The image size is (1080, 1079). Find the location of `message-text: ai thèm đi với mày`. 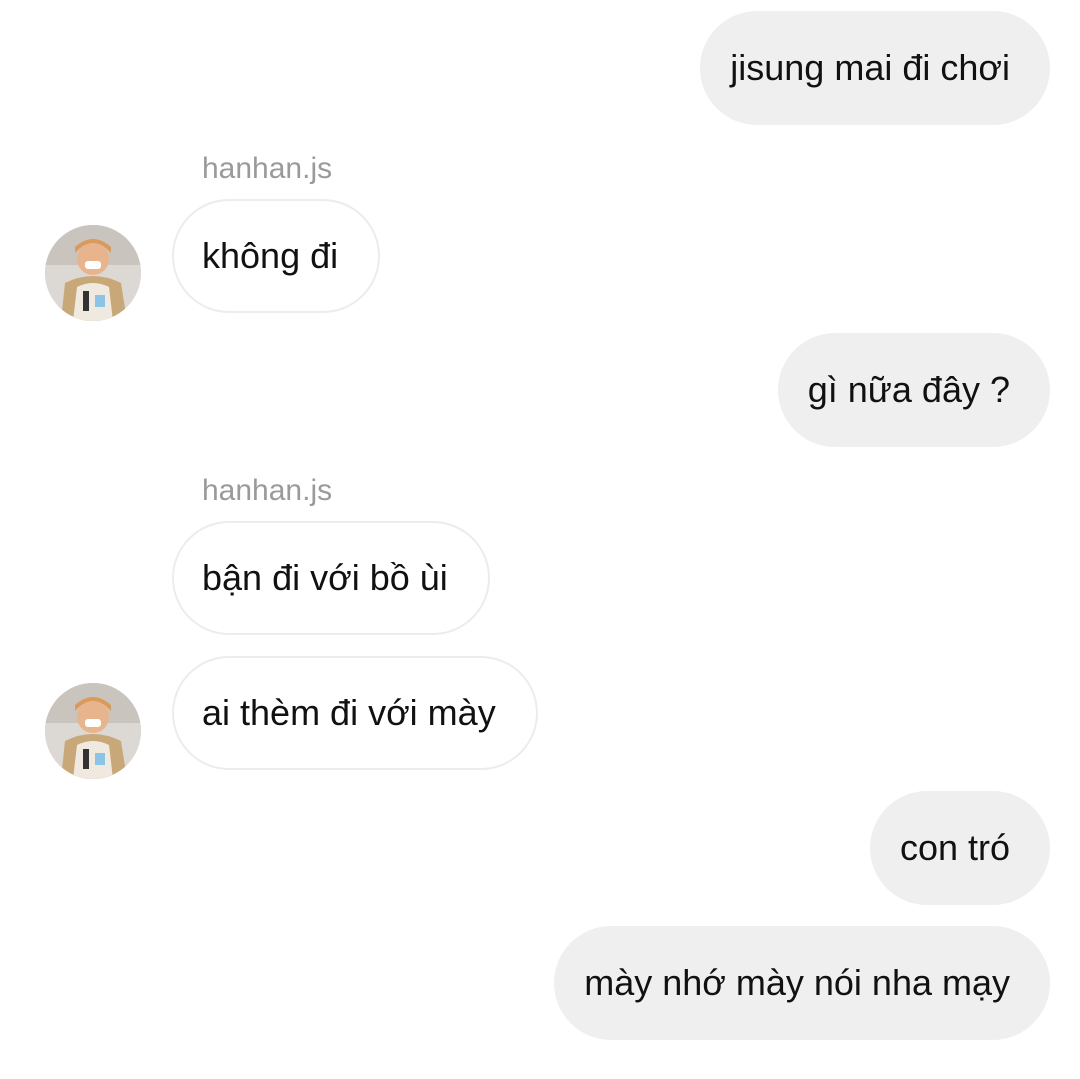

message-text: ai thèm đi với mày is located at coordinates (349, 712).